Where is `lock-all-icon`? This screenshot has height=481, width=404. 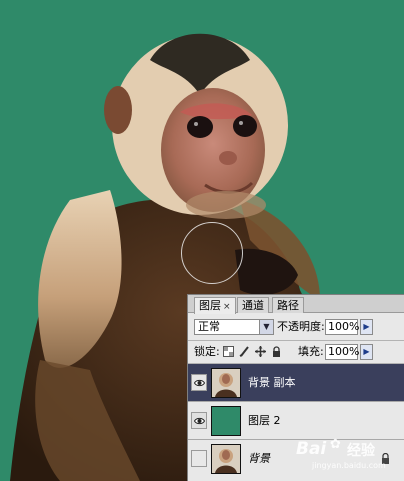 lock-all-icon is located at coordinates (276, 351).